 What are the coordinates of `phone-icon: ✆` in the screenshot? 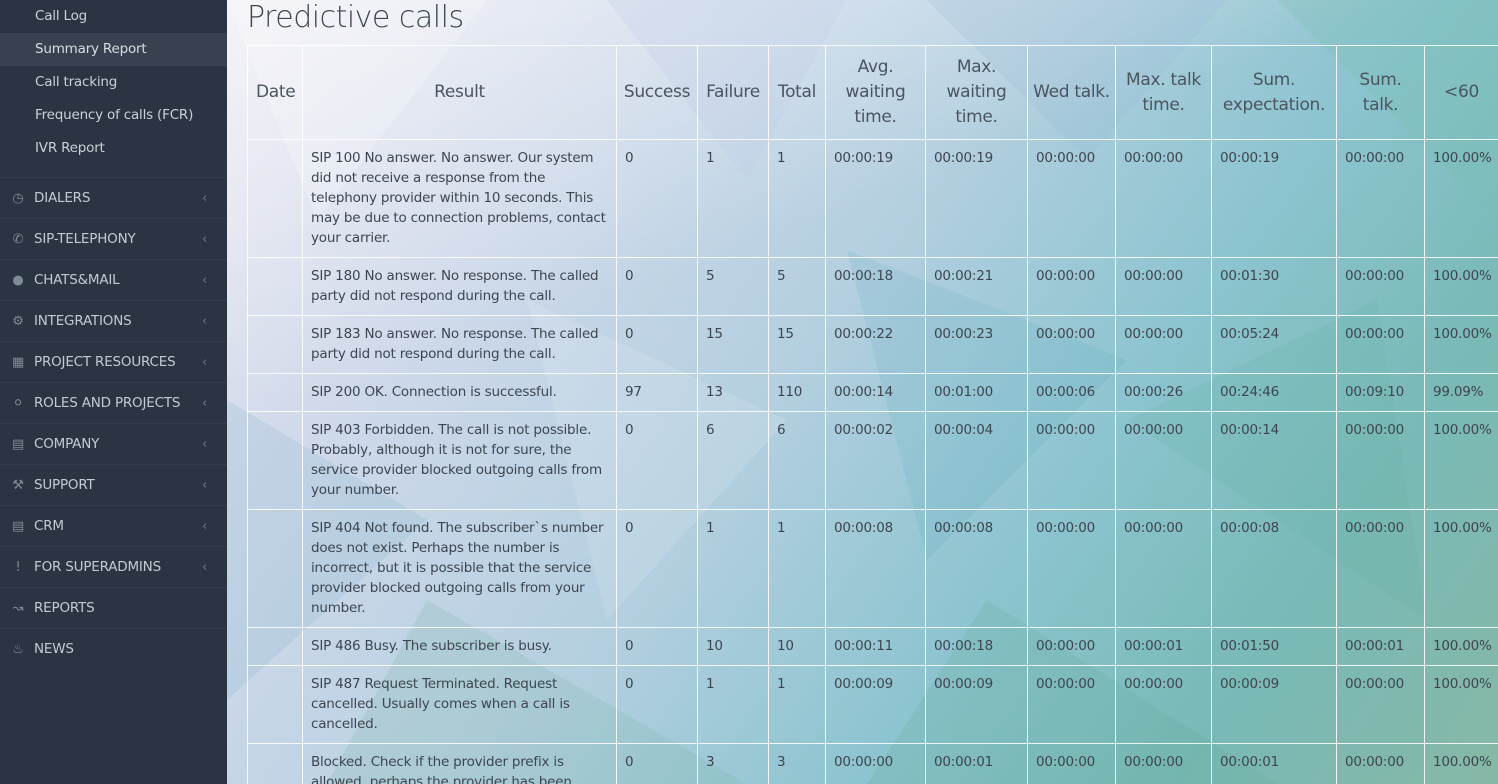 It's located at (18, 239).